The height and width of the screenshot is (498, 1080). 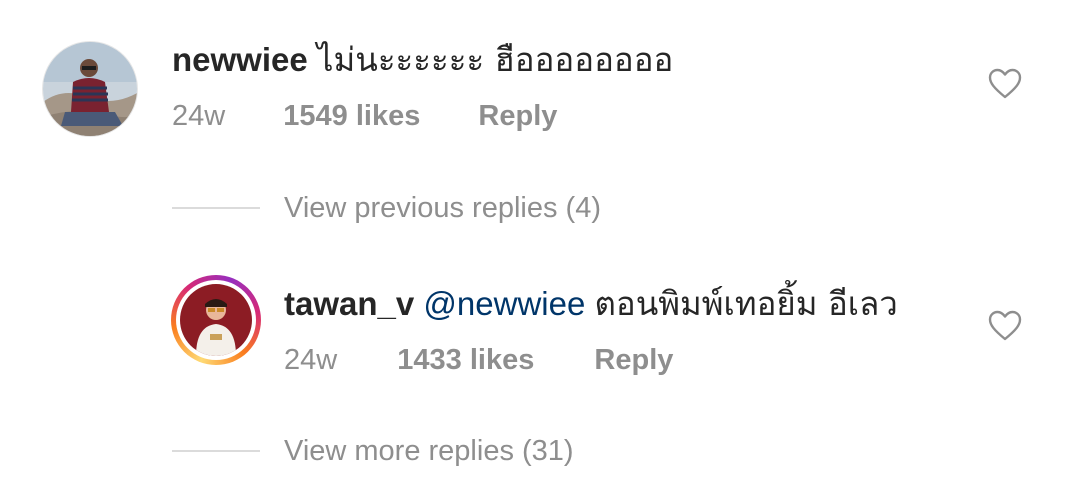 What do you see at coordinates (310, 360) in the screenshot?
I see `reply-time: 24w` at bounding box center [310, 360].